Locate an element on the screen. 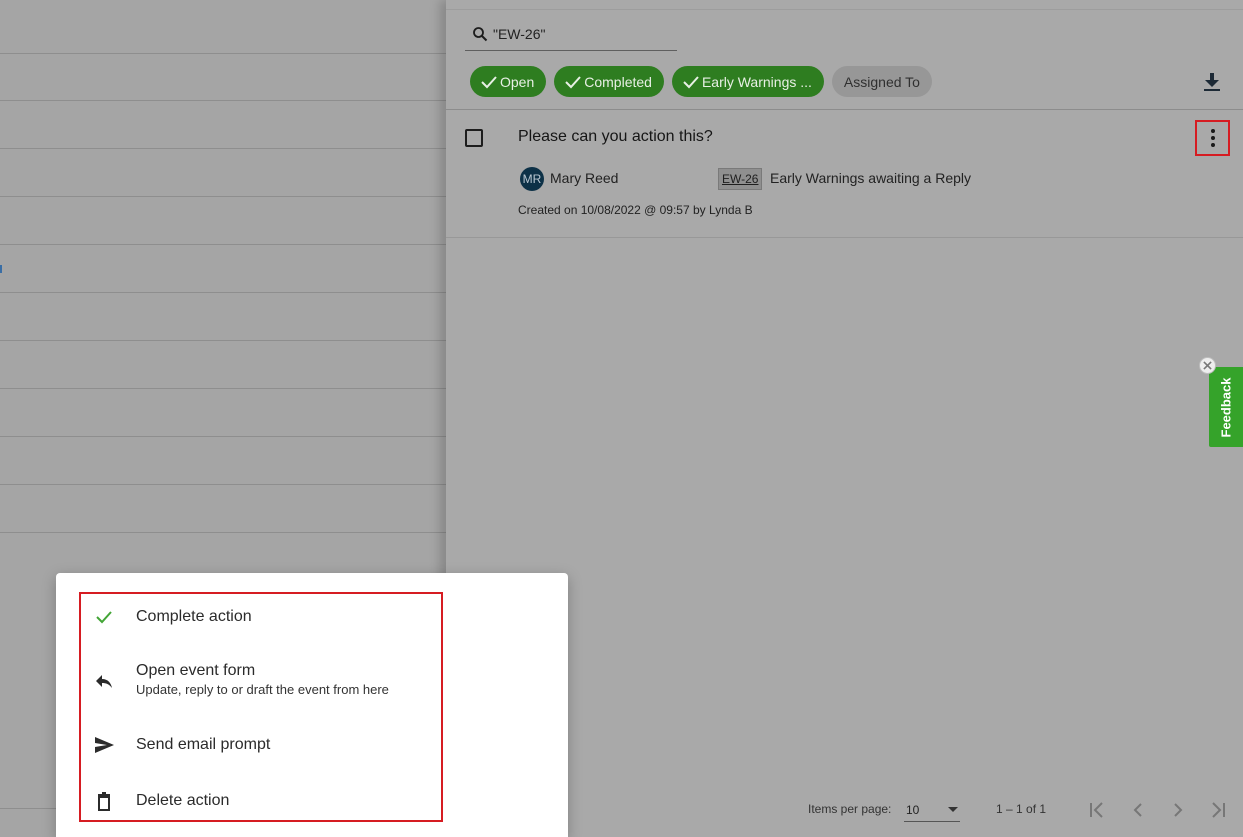  chevron-left-icon is located at coordinates (1137, 810).